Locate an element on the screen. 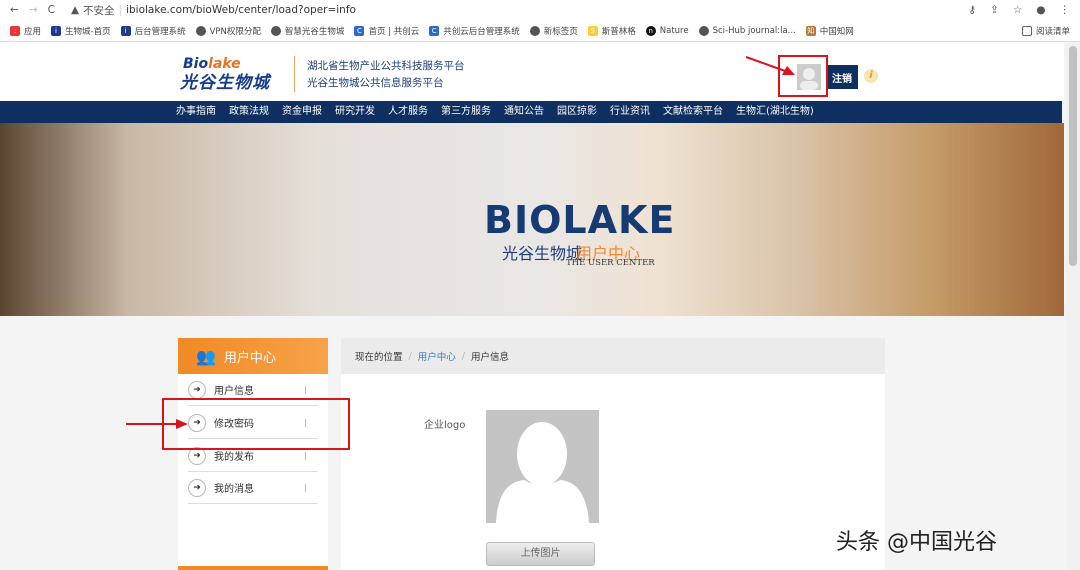  nav-item: 行业资讯 is located at coordinates (630, 112).